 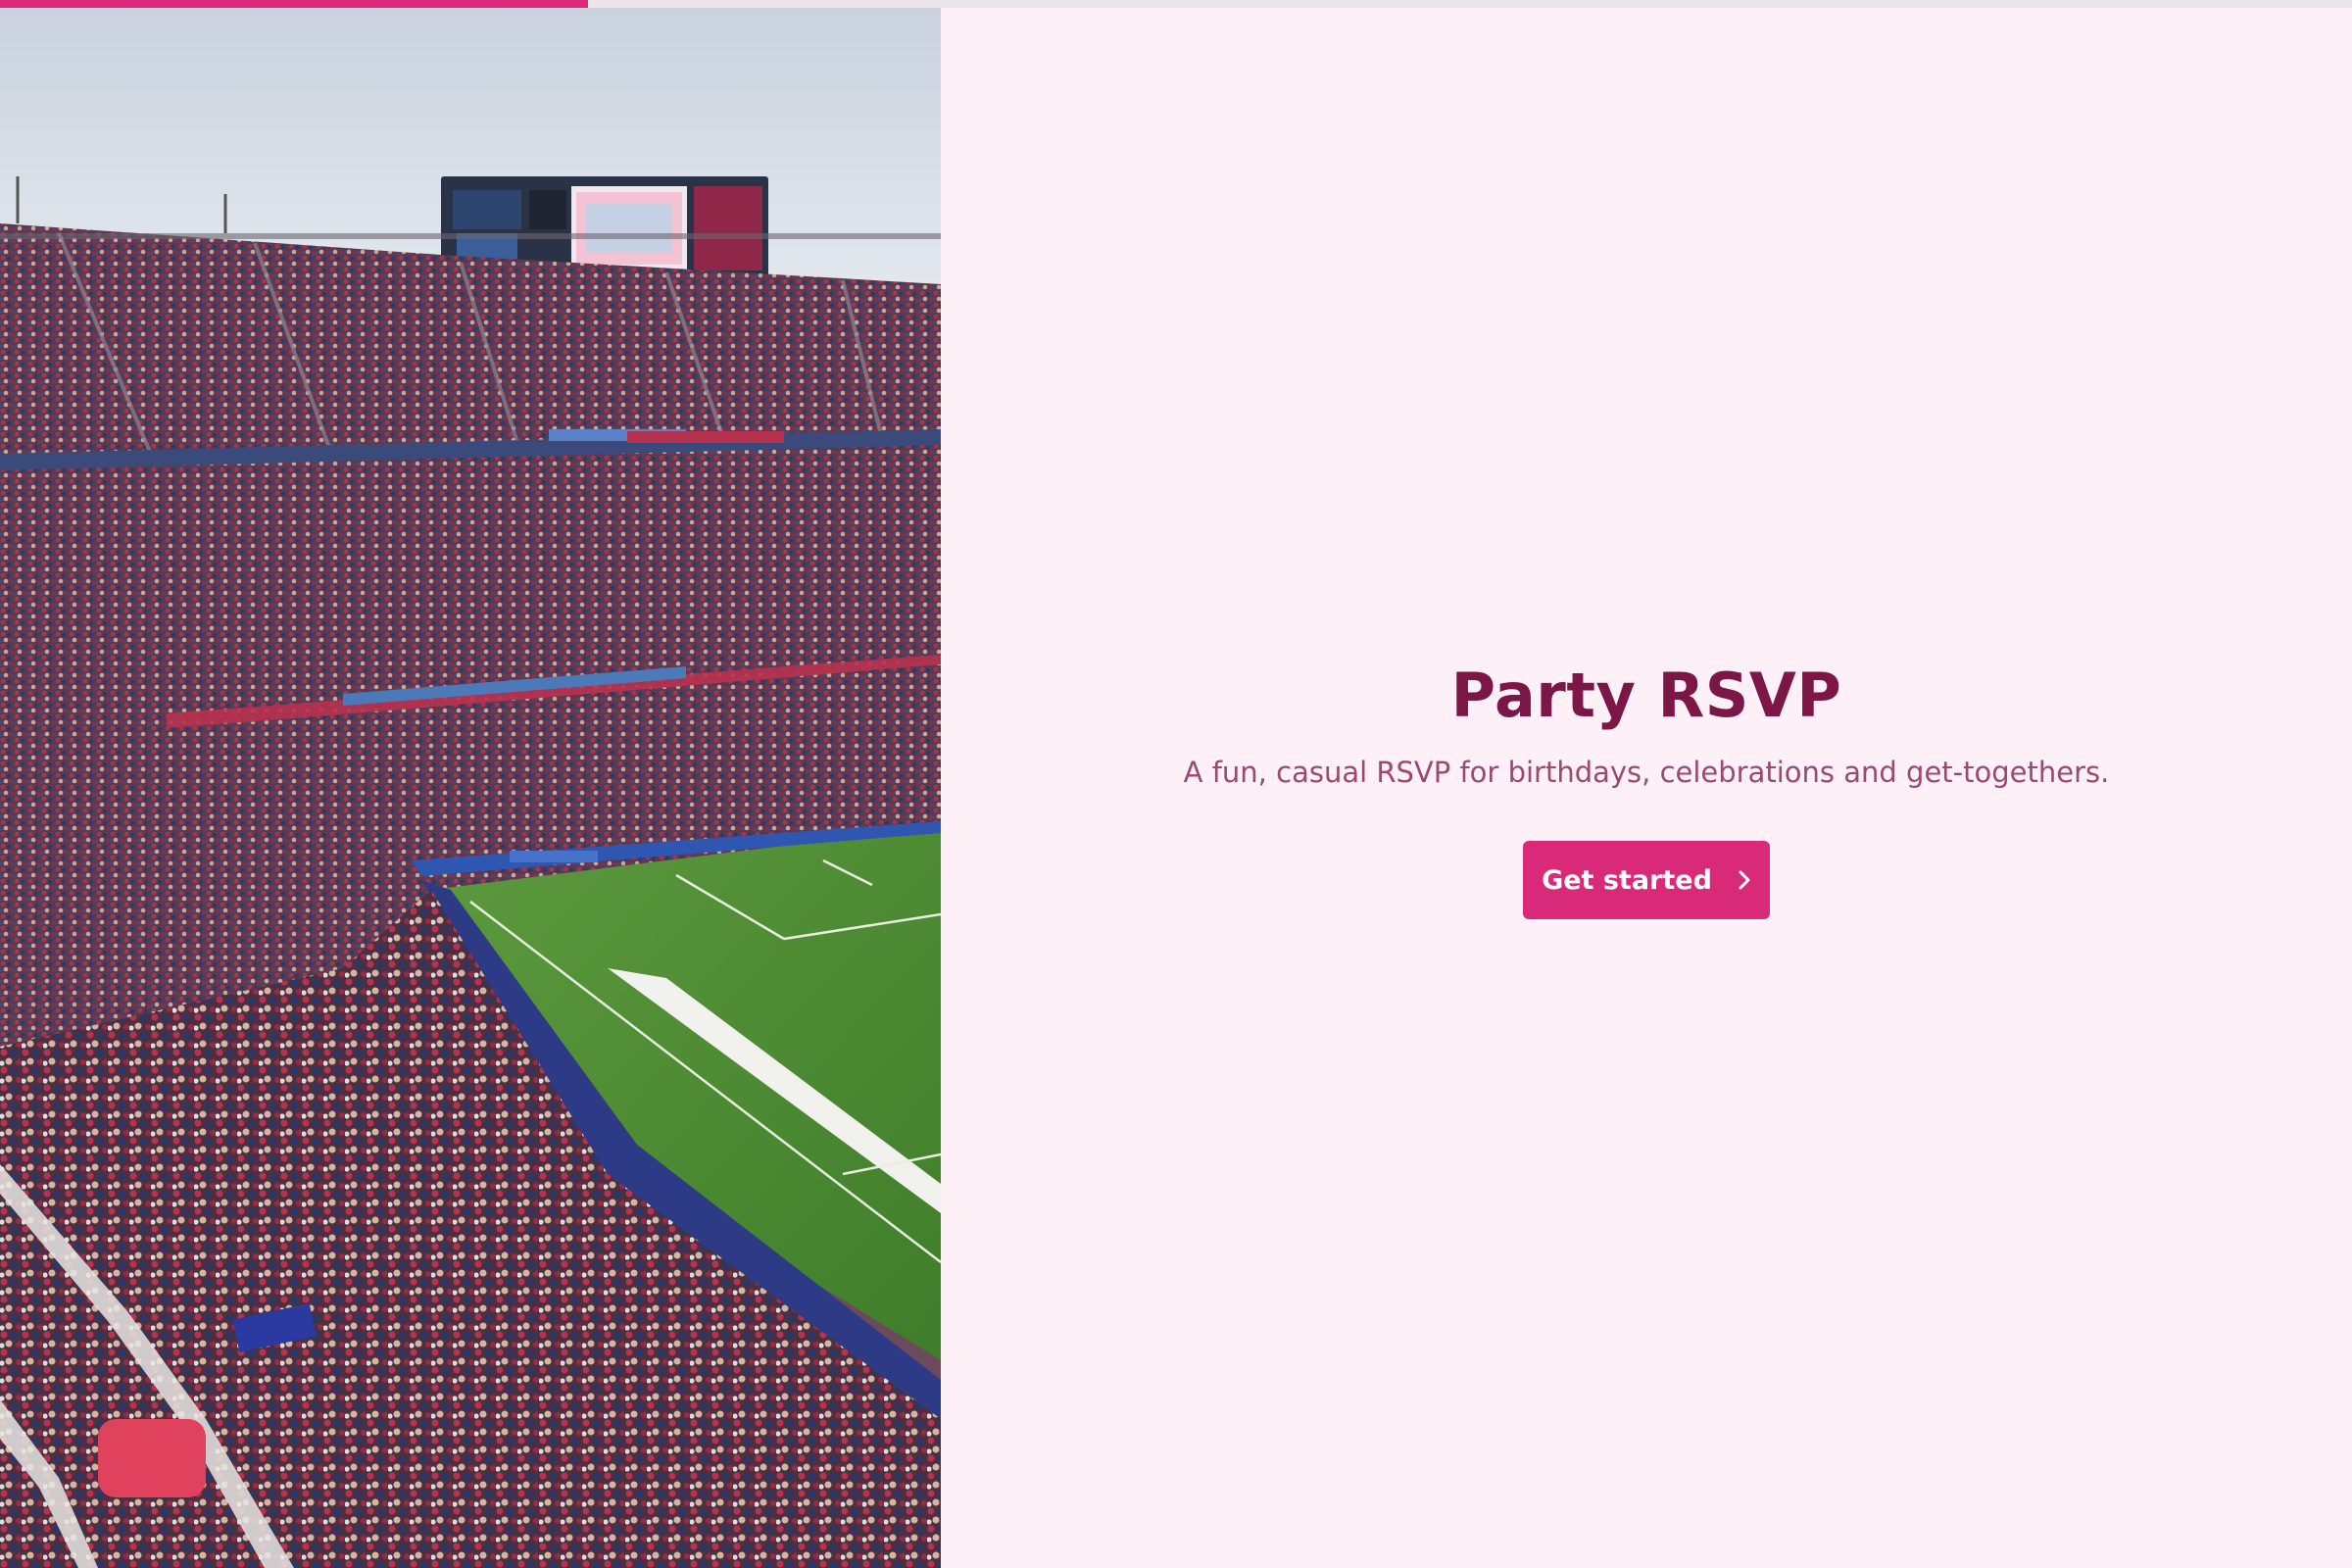 What do you see at coordinates (294, 4) in the screenshot?
I see `progress-bar-fill` at bounding box center [294, 4].